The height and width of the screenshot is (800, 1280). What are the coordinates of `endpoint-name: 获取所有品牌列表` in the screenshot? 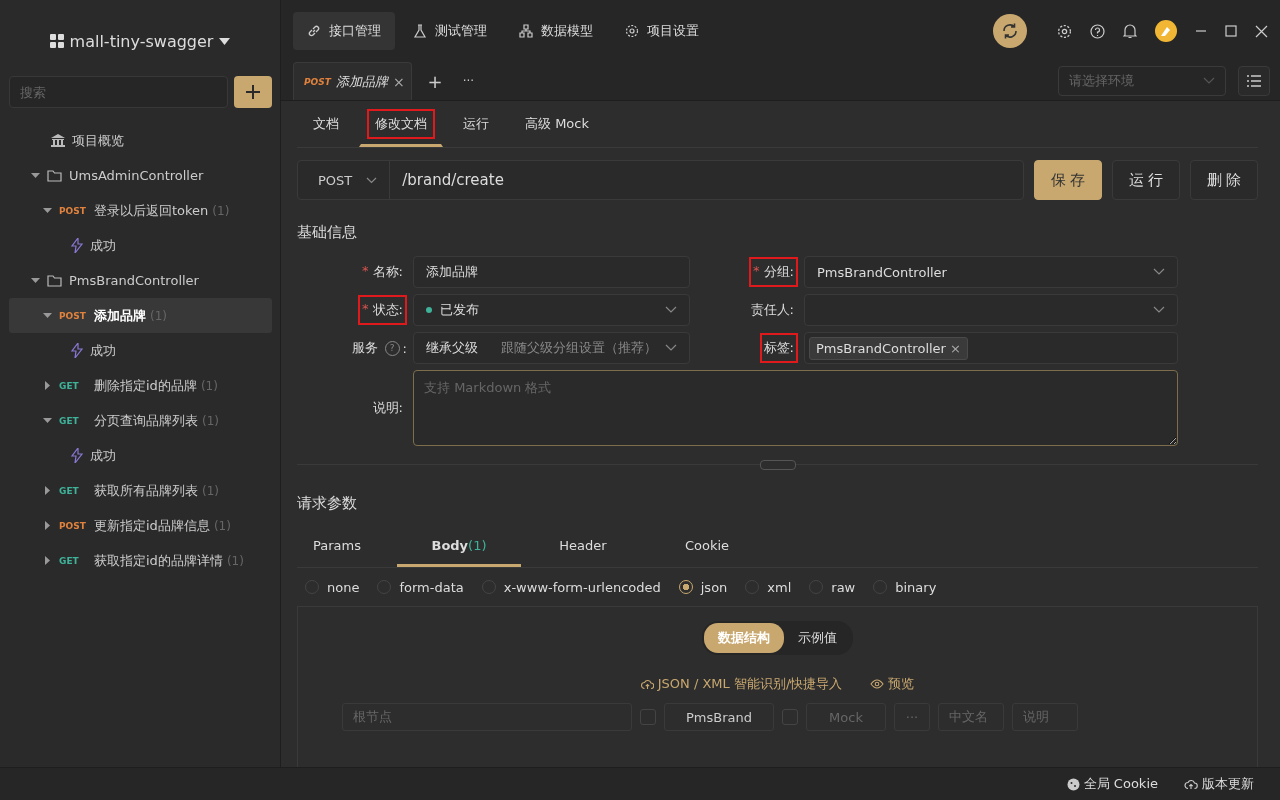 It's located at (146, 490).